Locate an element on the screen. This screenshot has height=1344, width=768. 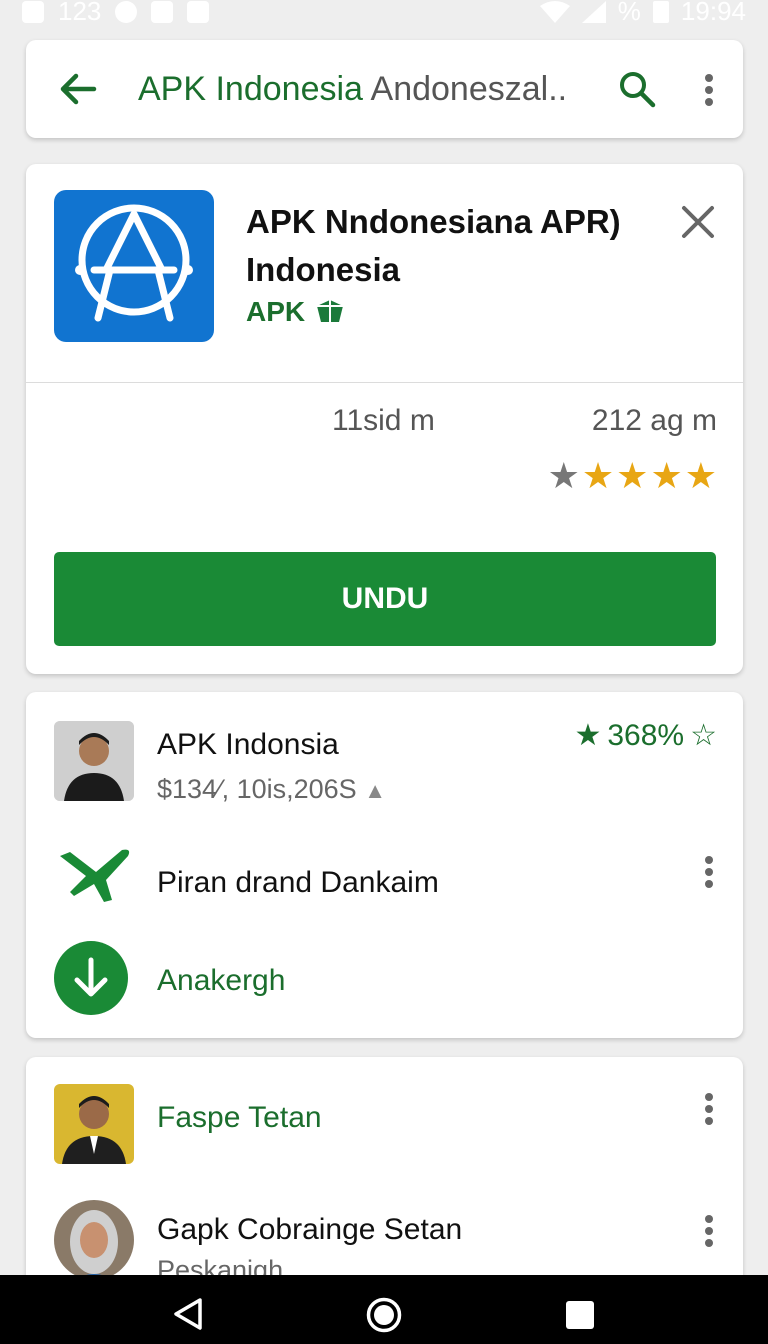
list-item-subtitle: $134⁄, 10is,206S ▲ is located at coordinates (271, 789).